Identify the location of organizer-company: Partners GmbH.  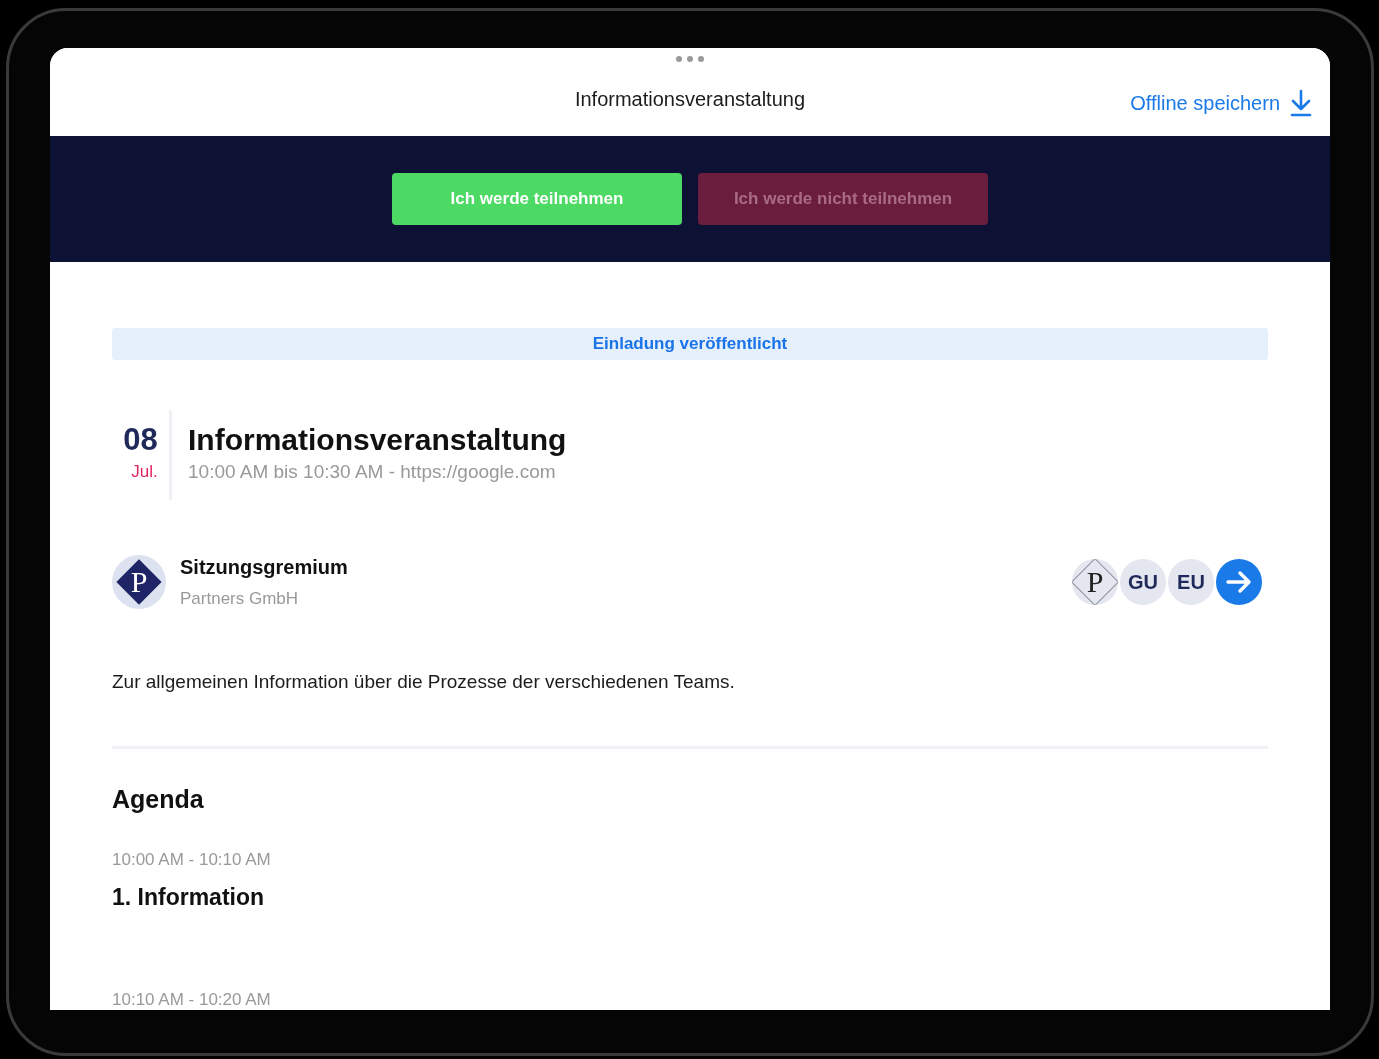
(240, 599).